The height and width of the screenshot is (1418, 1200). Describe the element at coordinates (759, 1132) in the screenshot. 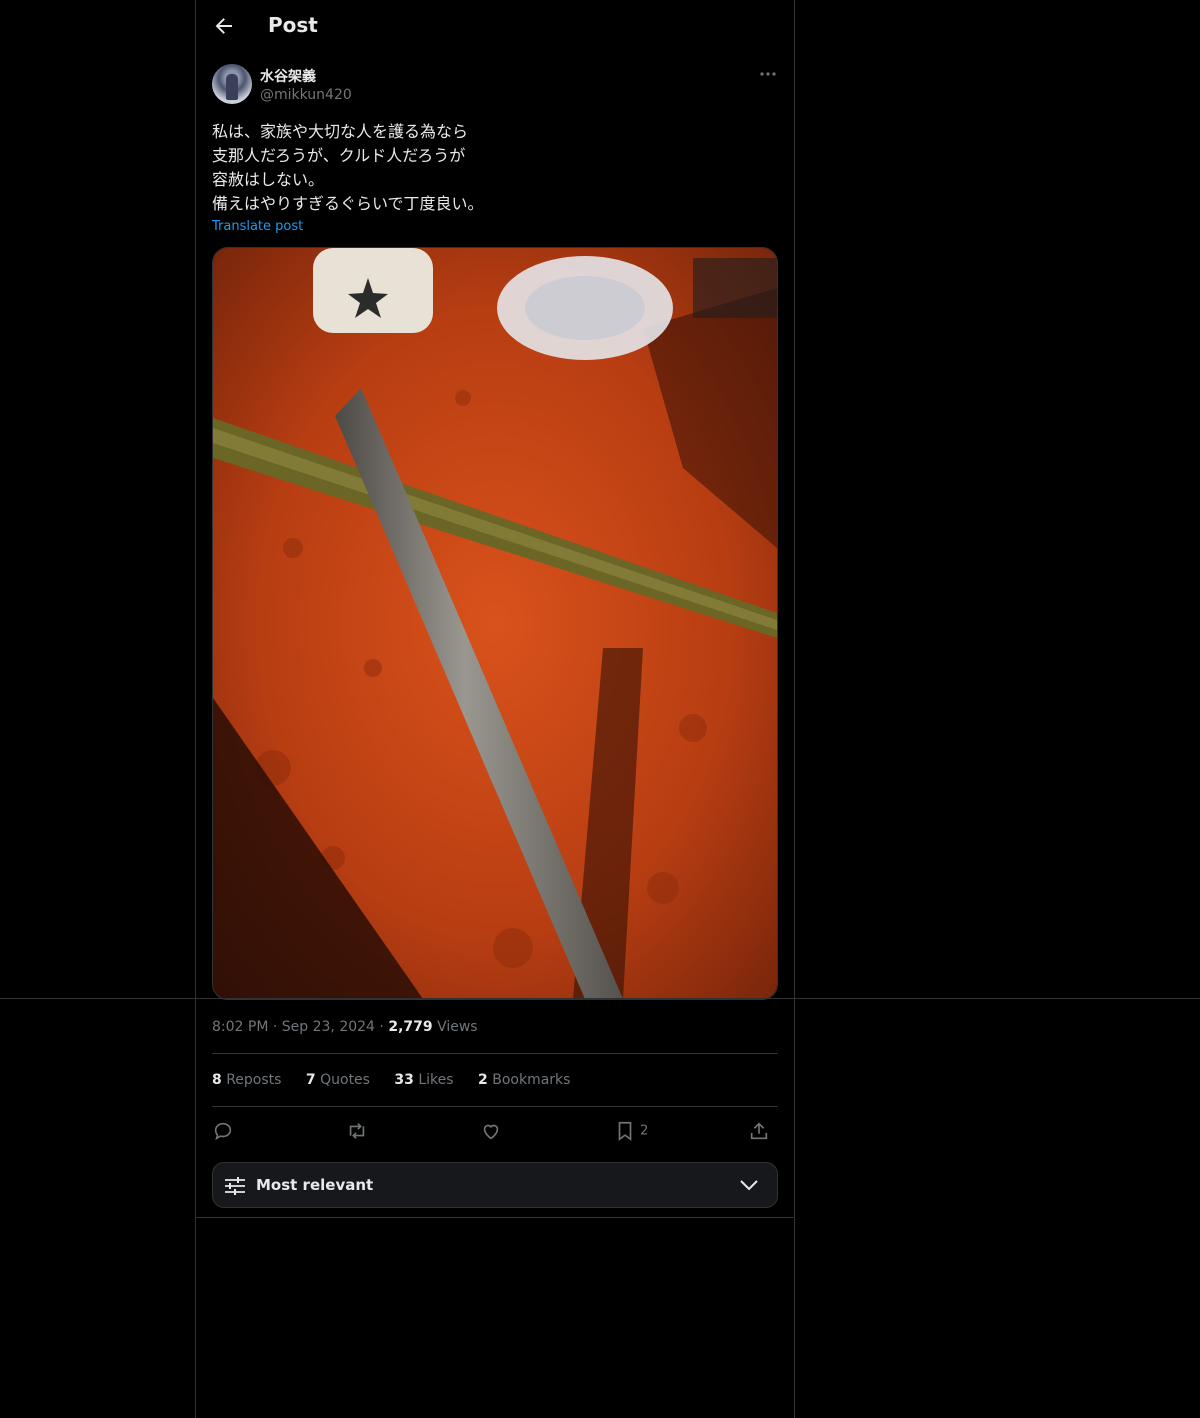

I see `share-icon` at that location.